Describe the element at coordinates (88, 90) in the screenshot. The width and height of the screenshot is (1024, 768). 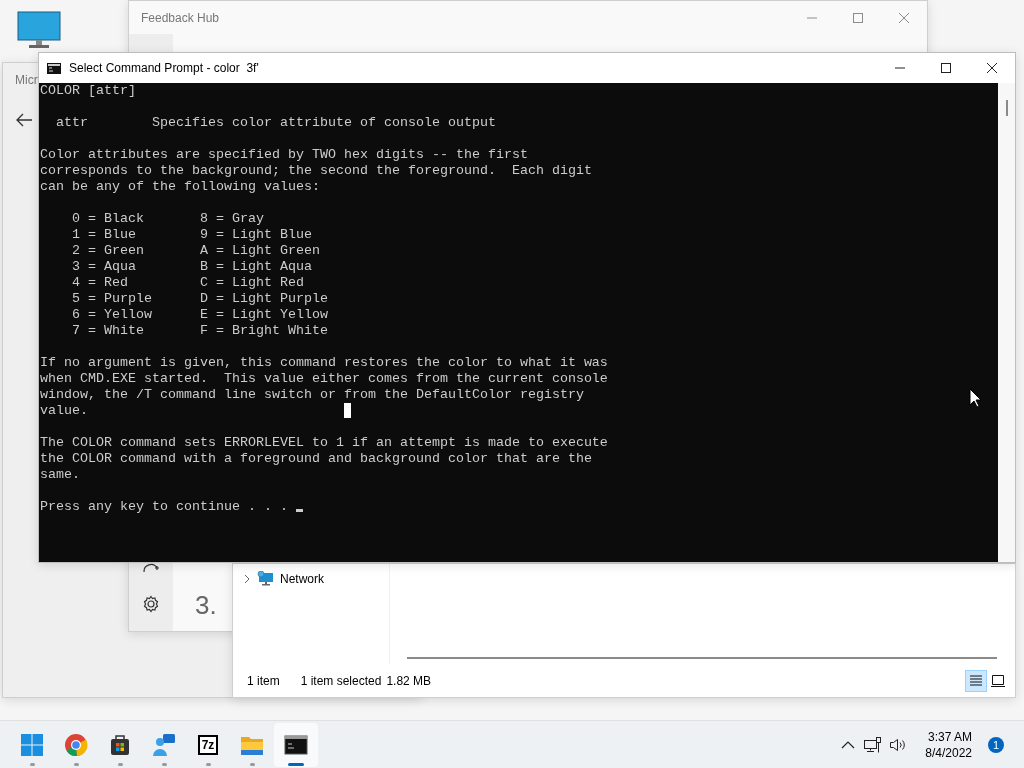
I see `console-text: COLOR [attr]` at that location.